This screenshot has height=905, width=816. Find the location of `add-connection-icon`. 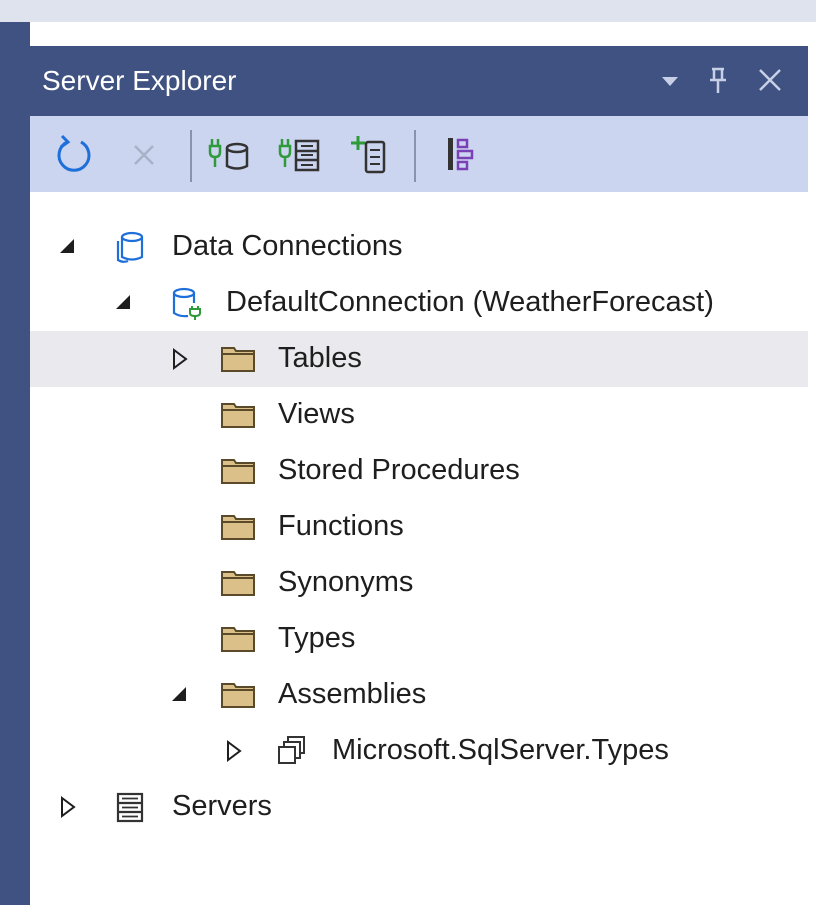

add-connection-icon is located at coordinates (368, 154).